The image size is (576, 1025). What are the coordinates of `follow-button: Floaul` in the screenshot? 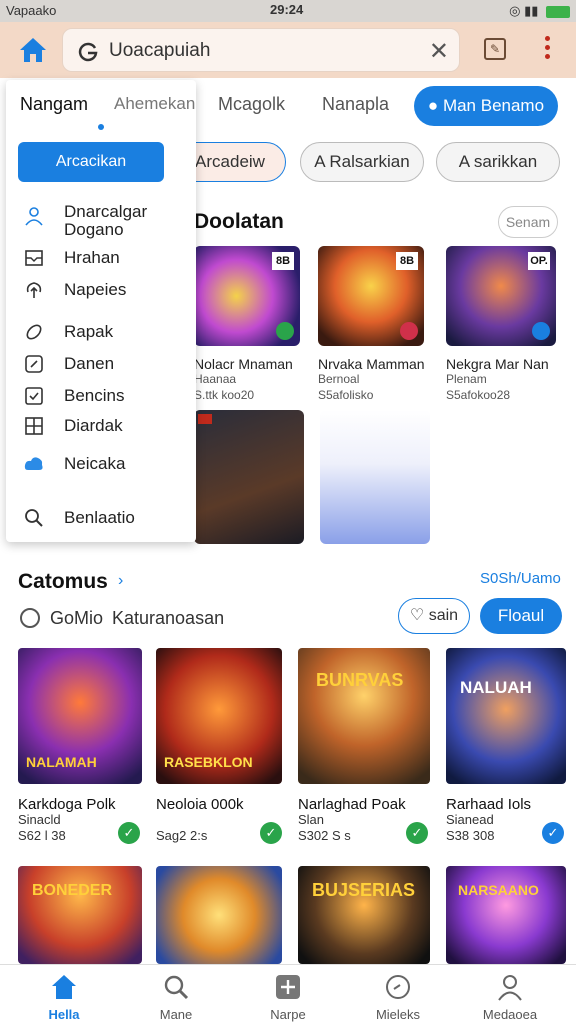 It's located at (521, 616).